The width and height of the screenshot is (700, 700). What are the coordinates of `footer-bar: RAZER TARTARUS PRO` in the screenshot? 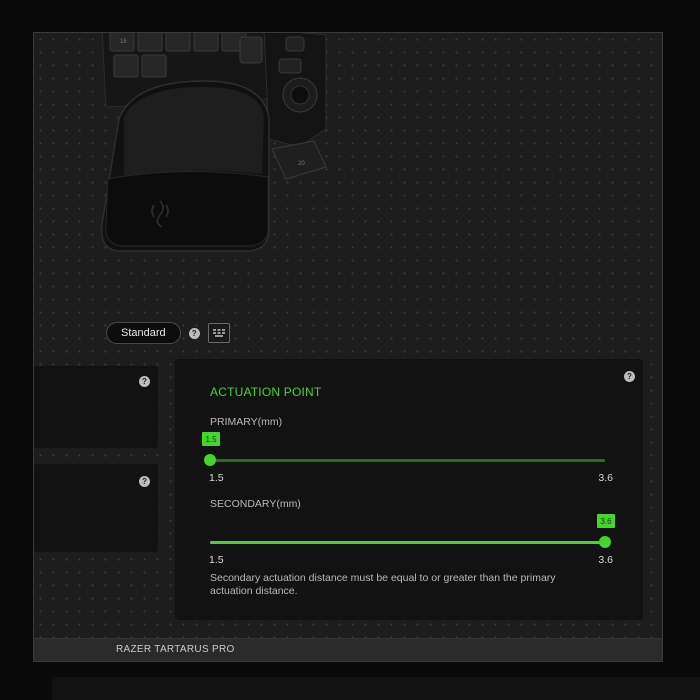 It's located at (348, 649).